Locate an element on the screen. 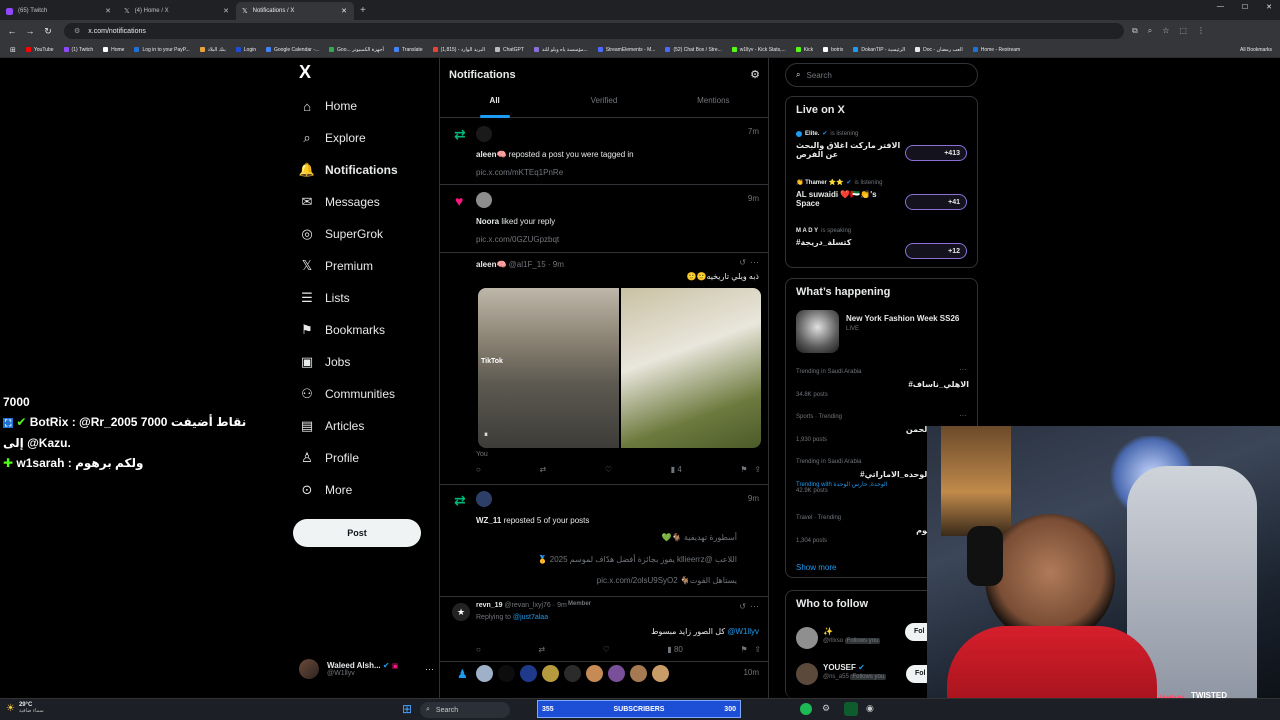 The image size is (1280, 720). post-link: pic.x.com/0GZUGpzbqt is located at coordinates (517, 239).